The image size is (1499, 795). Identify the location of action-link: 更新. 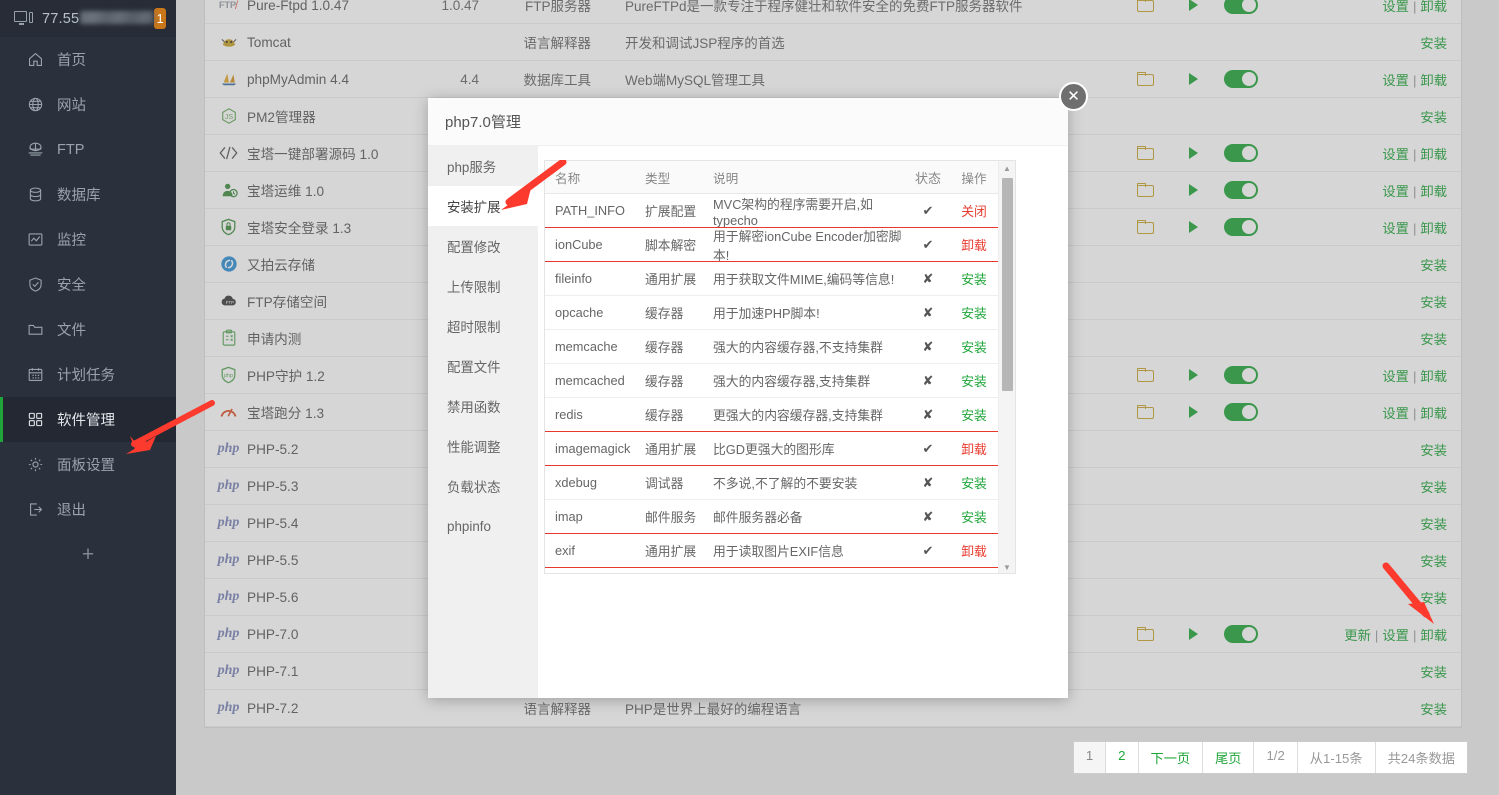
(1357, 635).